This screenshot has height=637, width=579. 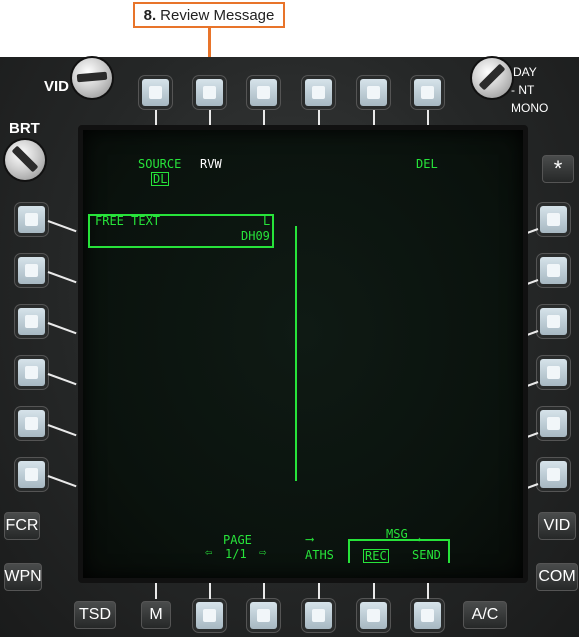 I want to click on message-id: DH09, so click(x=255, y=236).